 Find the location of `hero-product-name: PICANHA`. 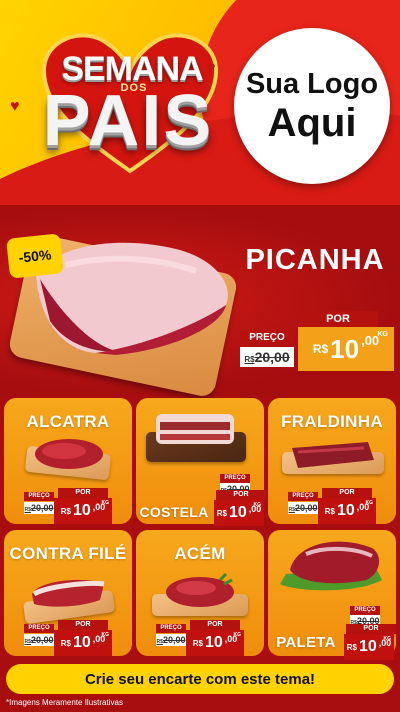

hero-product-name: PICANHA is located at coordinates (315, 260).